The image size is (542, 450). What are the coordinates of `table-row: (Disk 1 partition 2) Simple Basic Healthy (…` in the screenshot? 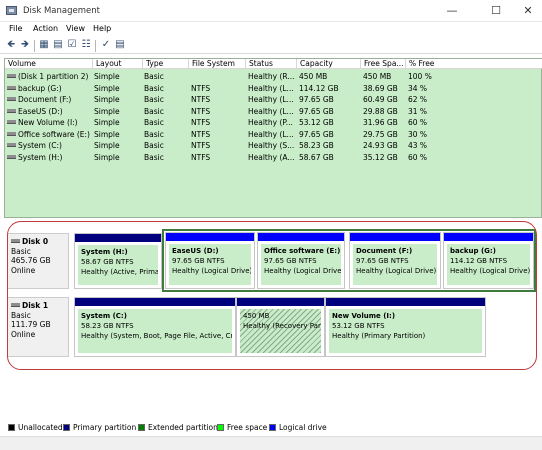 It's located at (273, 76).